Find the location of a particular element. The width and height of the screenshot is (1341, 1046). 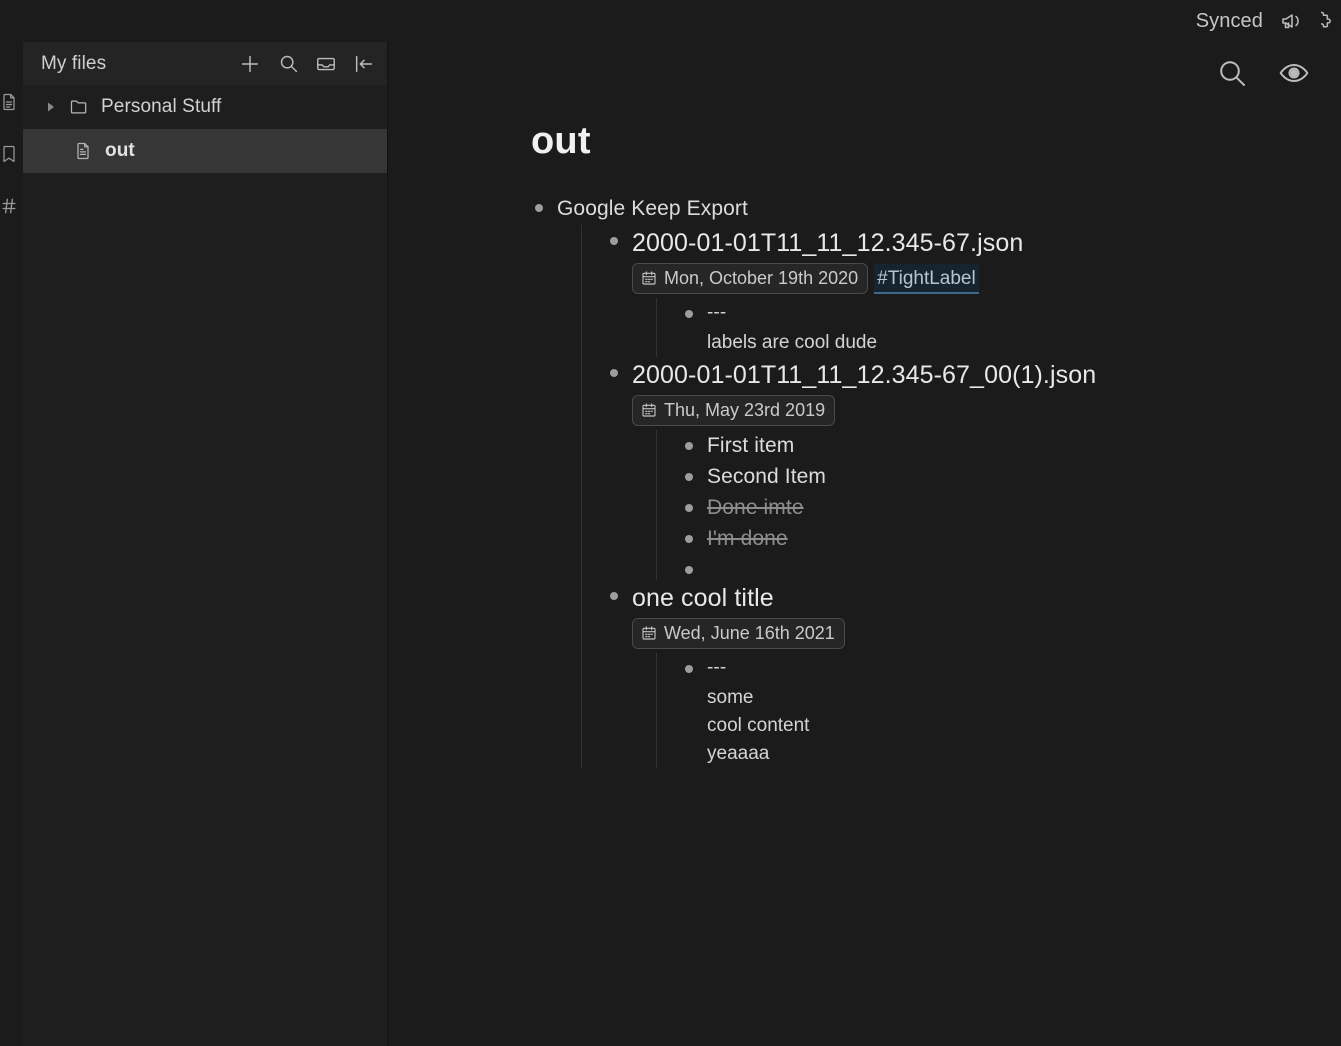

date-text: Mon, October 19th 2020 is located at coordinates (761, 278).